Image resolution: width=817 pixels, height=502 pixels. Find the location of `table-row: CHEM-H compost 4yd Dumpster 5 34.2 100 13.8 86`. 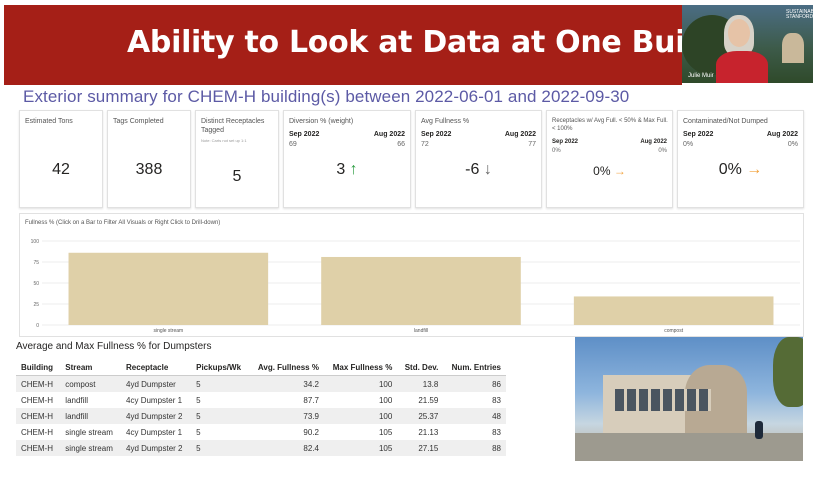

table-row: CHEM-H compost 4yd Dumpster 5 34.2 100 13.8 86 is located at coordinates (261, 383).